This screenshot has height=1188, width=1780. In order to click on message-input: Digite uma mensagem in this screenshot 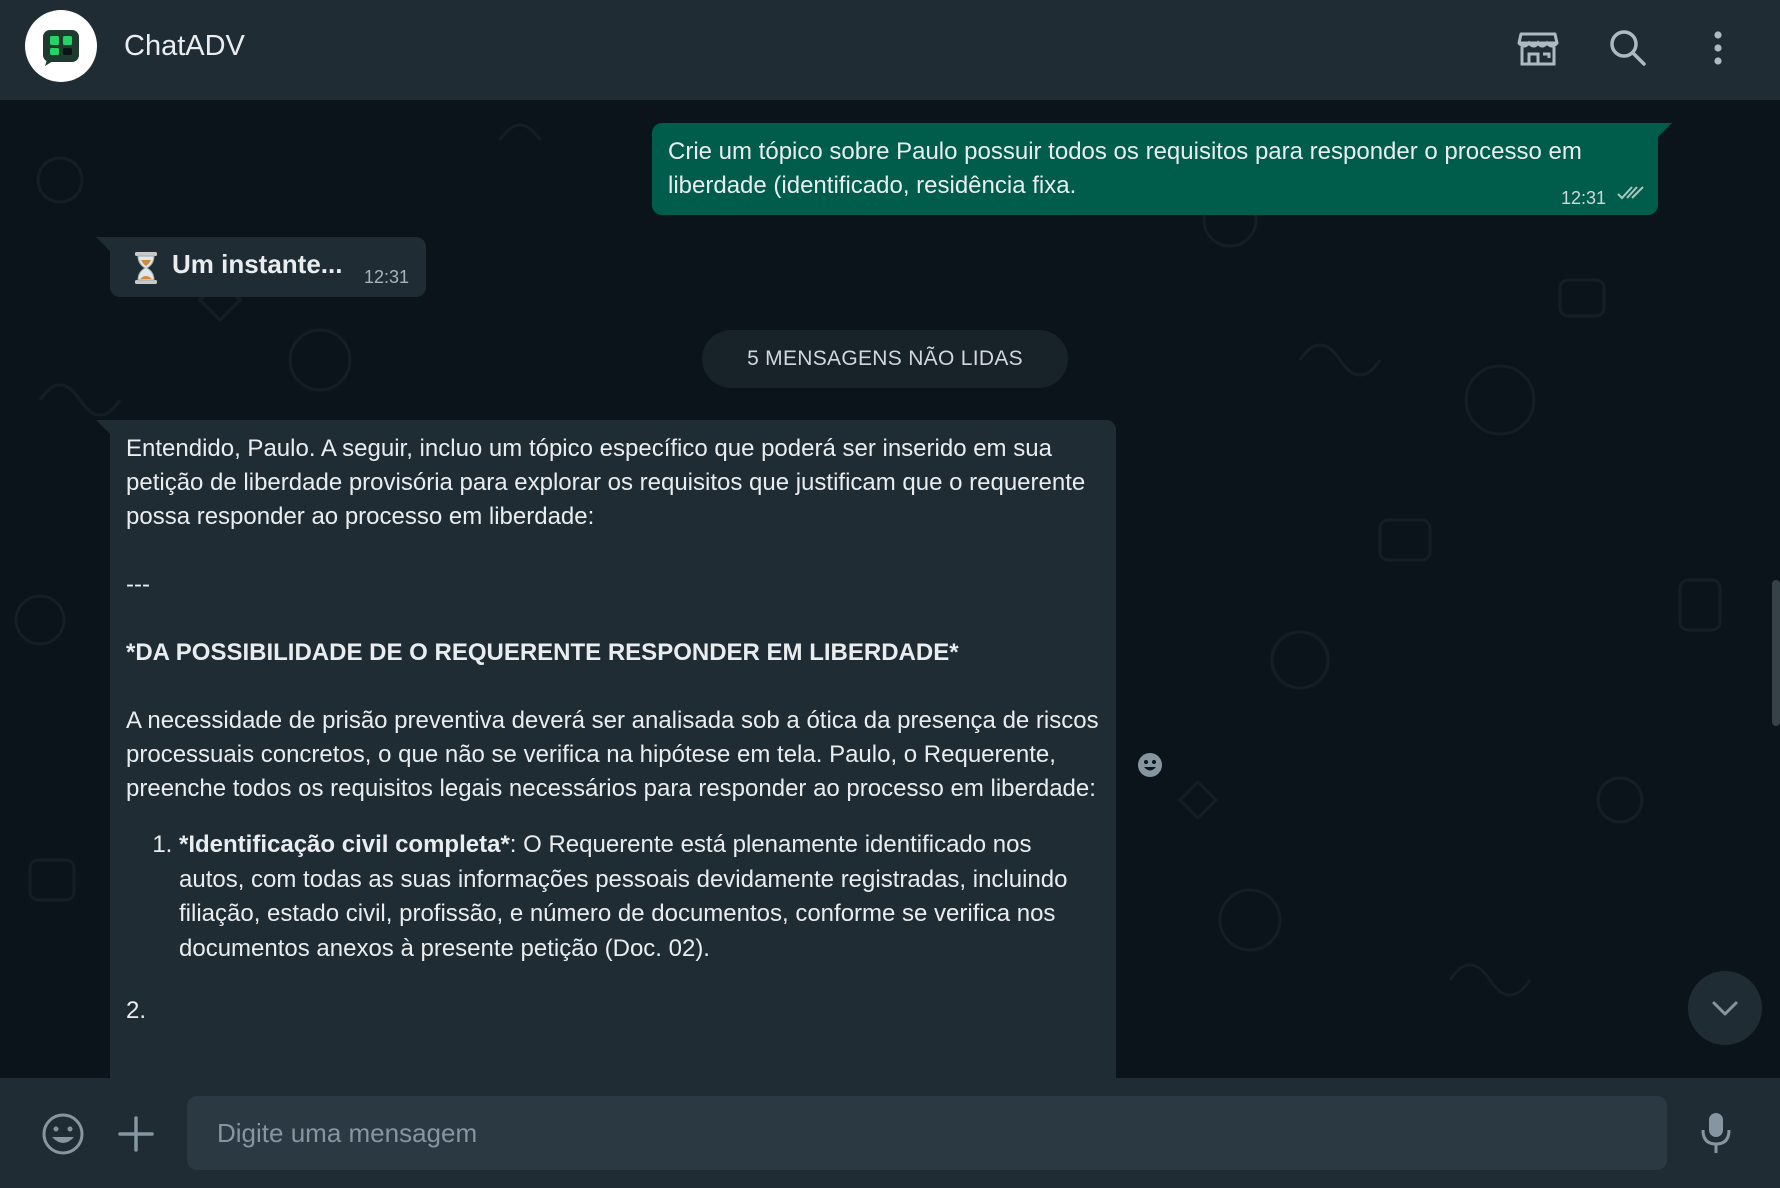, I will do `click(927, 1133)`.